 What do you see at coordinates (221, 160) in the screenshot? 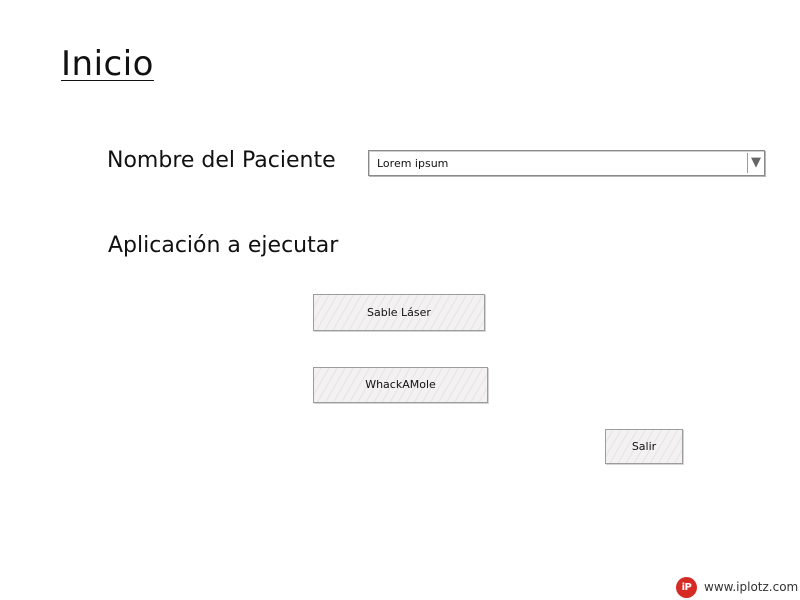
I see `patient-name-label: Nombre del Paciente` at bounding box center [221, 160].